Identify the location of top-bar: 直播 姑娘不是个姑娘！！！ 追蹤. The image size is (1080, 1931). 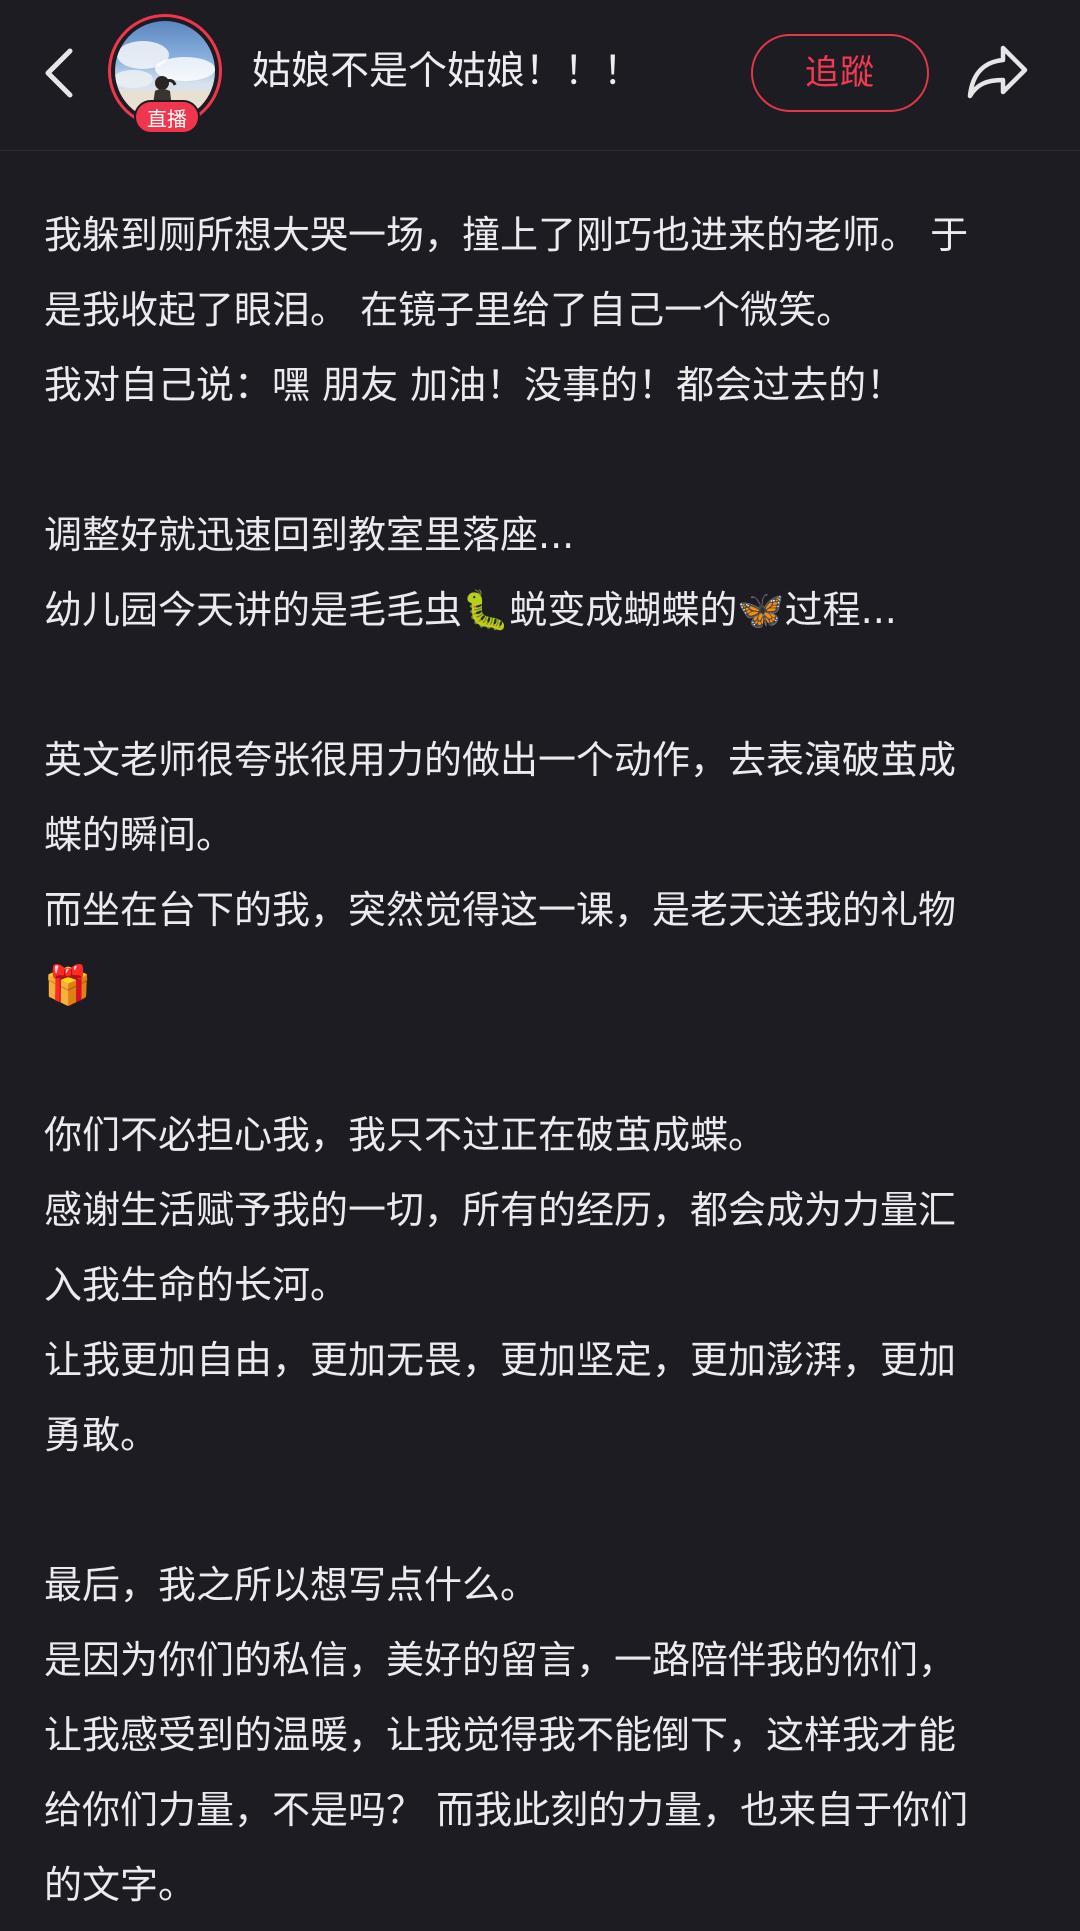
(540, 75).